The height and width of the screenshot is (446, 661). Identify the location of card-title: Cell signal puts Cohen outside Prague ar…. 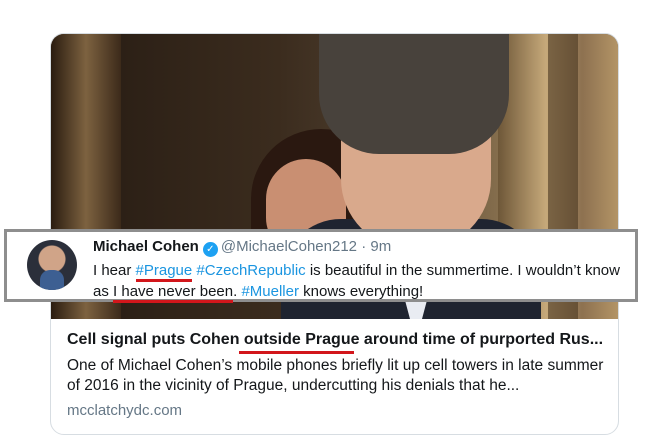
(337, 340).